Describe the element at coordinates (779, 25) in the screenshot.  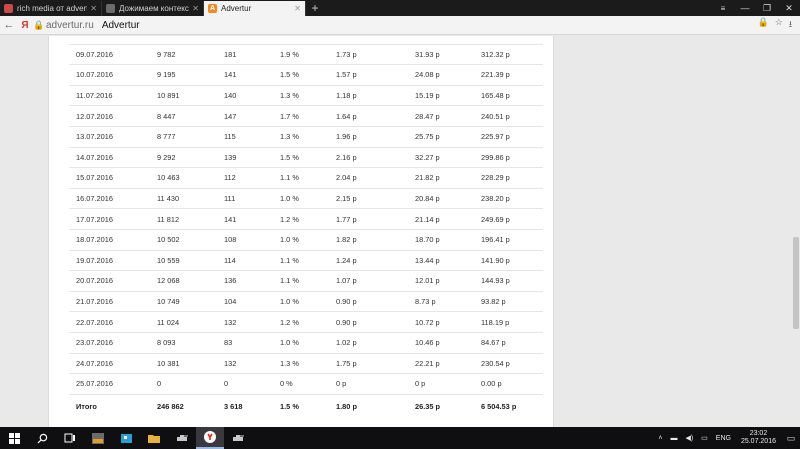
I see `bookmark-star-icon: ☆` at that location.